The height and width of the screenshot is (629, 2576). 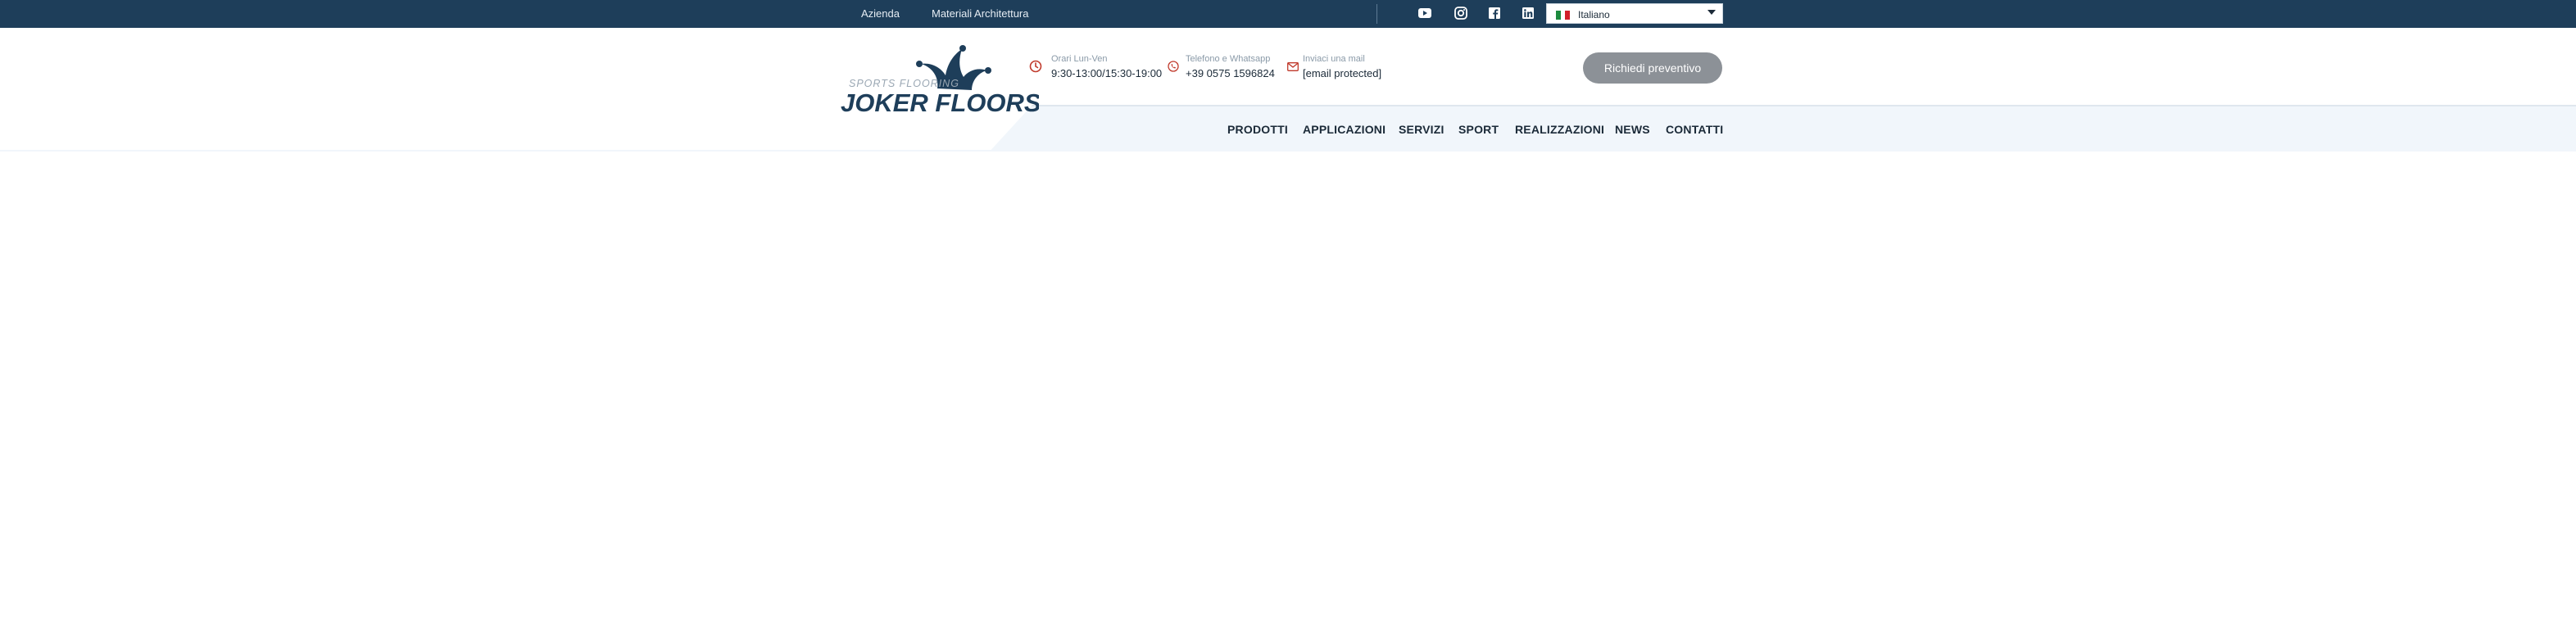 I want to click on language-select: Italiano, so click(x=1634, y=13).